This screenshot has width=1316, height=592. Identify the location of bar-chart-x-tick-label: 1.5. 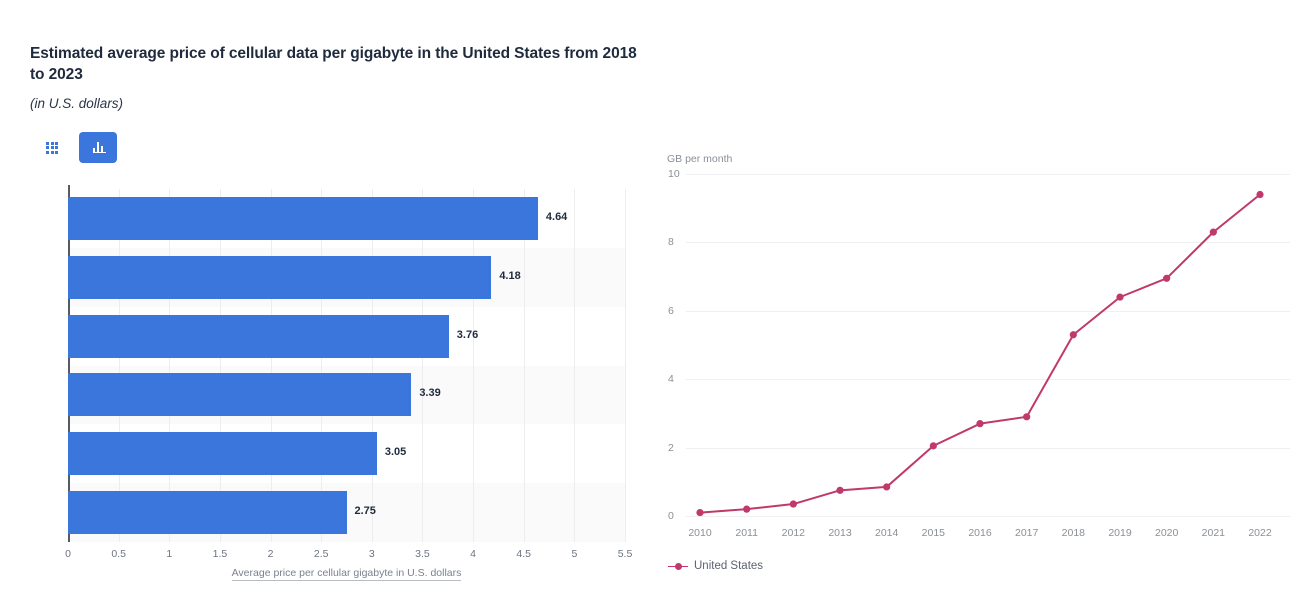
(220, 554).